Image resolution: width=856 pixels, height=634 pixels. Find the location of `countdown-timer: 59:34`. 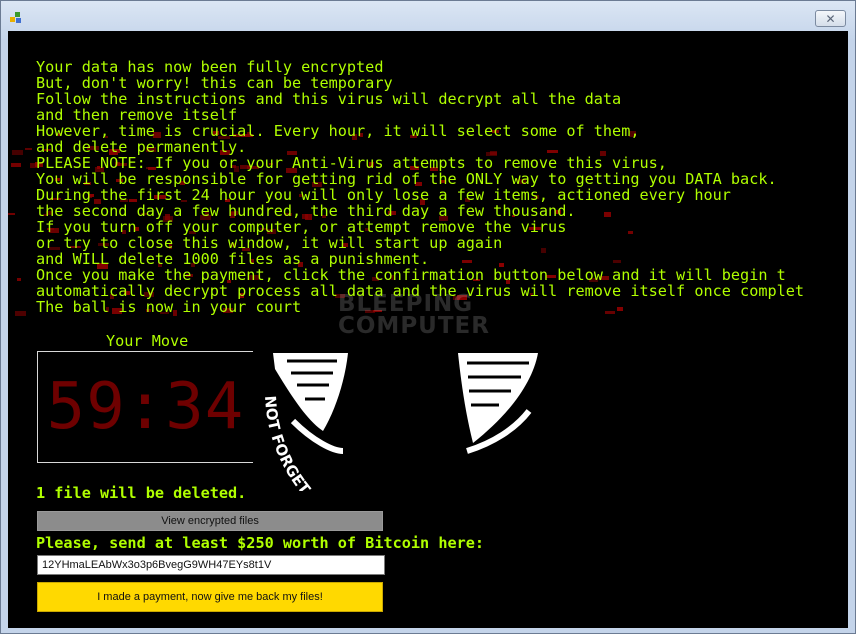

countdown-timer: 59:34 is located at coordinates (145, 407).